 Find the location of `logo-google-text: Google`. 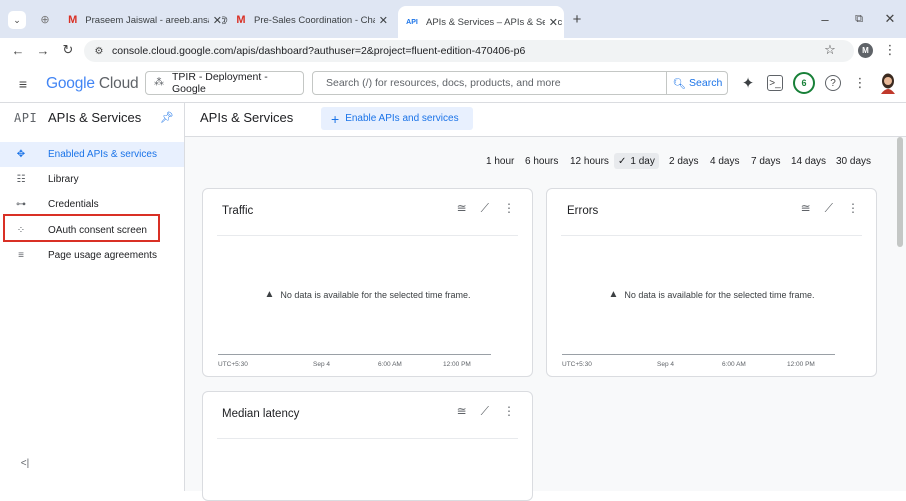

logo-google-text: Google is located at coordinates (70, 83).